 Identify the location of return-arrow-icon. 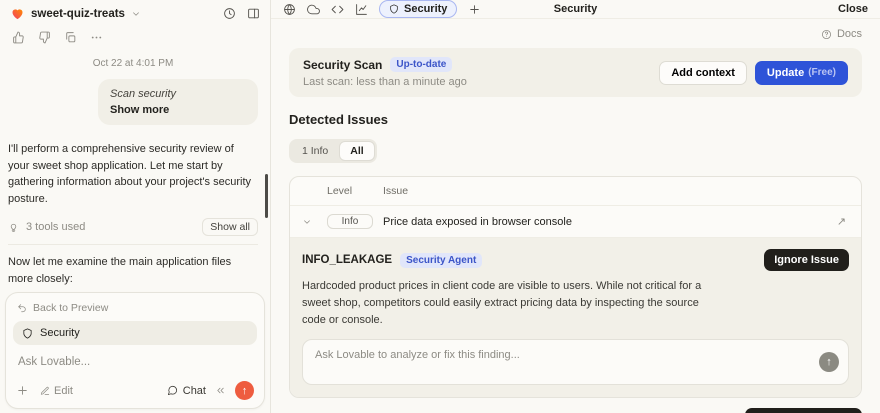
(22, 308).